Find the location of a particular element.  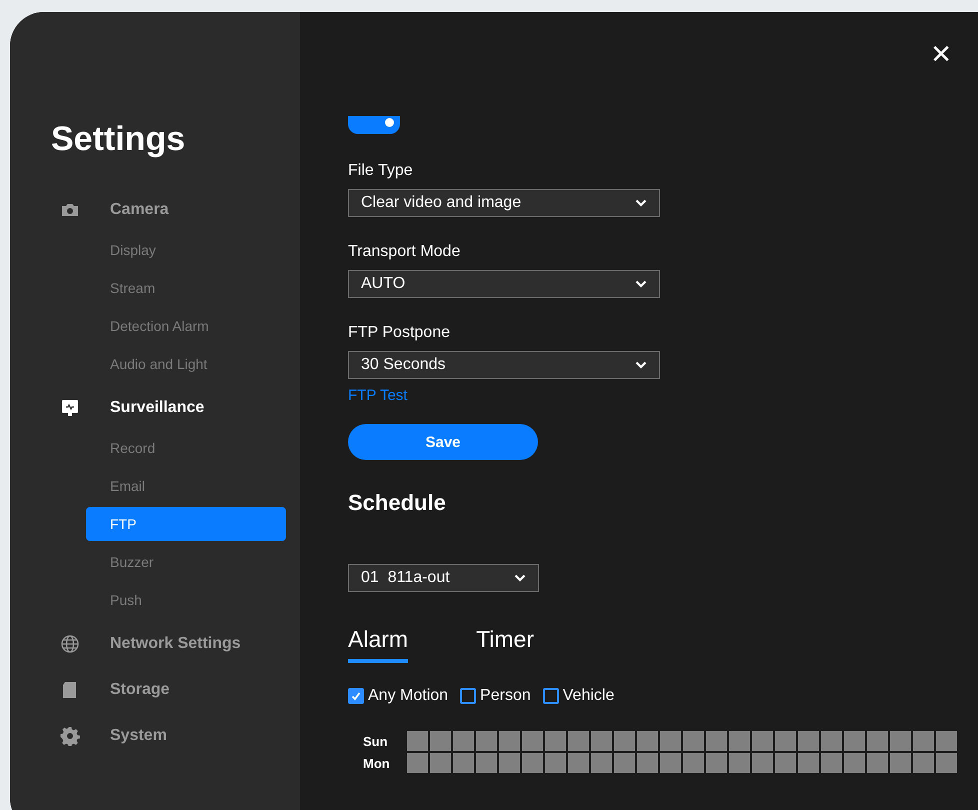

sidebar-item: Audio and Light is located at coordinates (186, 364).